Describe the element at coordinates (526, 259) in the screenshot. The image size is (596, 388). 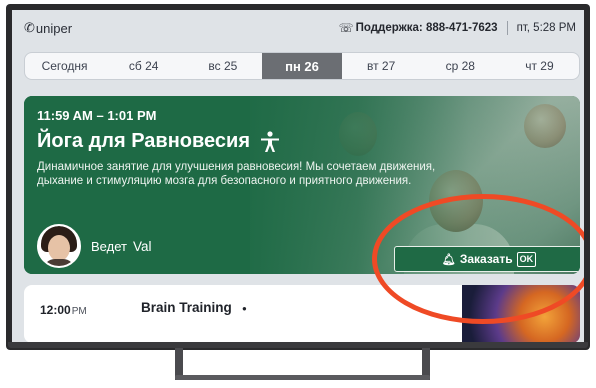
I see `ok-key-badge: OK` at that location.